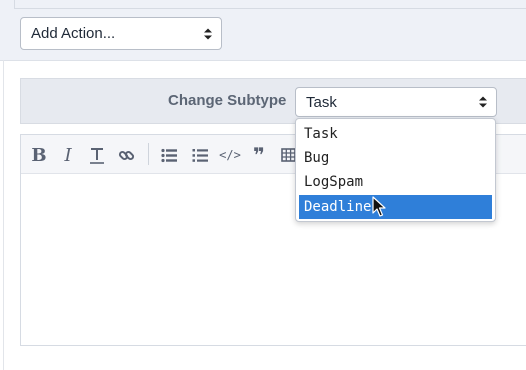 This screenshot has height=370, width=526. Describe the element at coordinates (395, 134) in the screenshot. I see `subtype-option-task: Task` at that location.